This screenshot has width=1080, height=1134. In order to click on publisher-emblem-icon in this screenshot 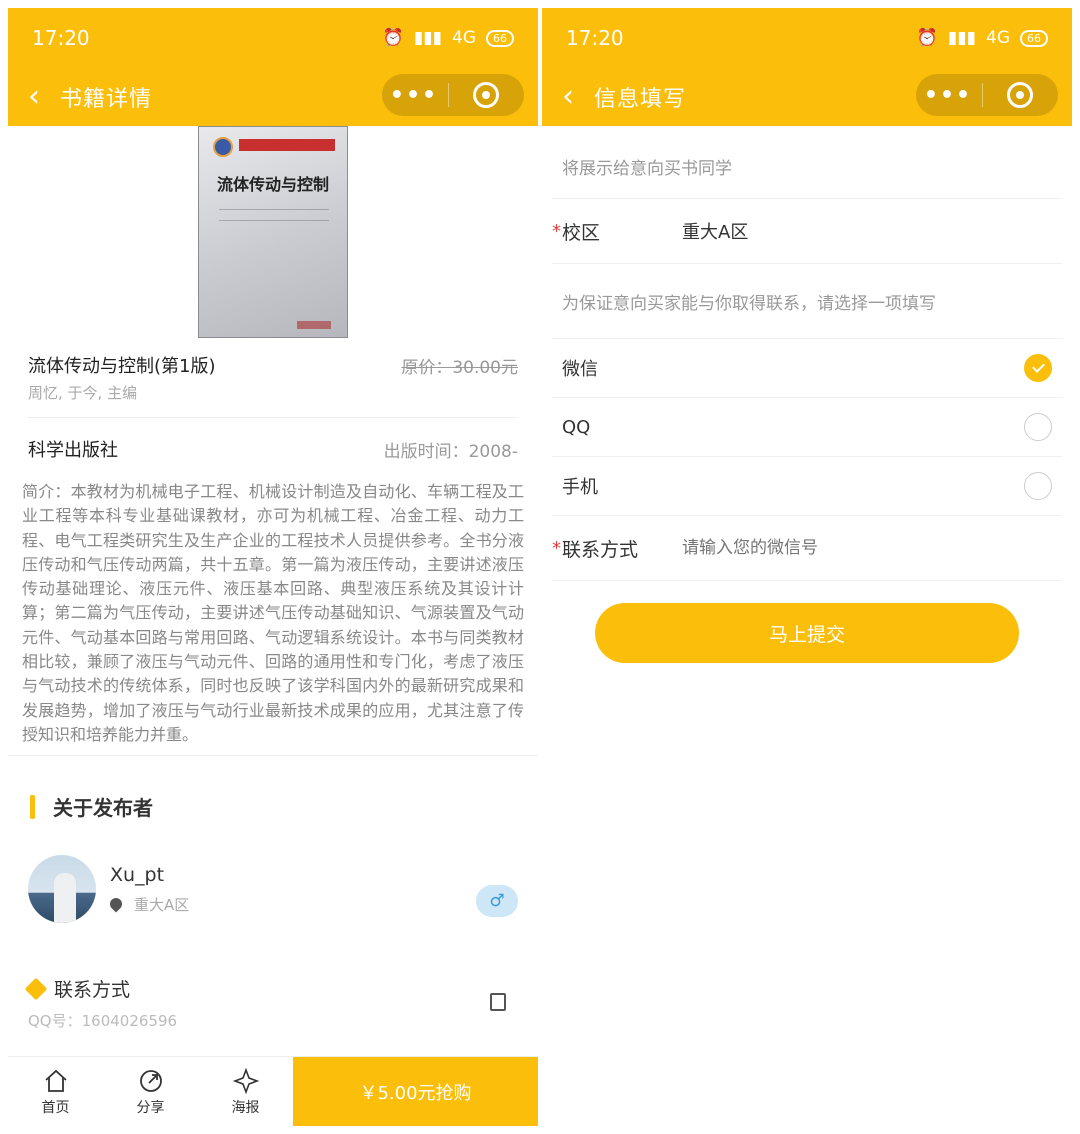, I will do `click(223, 147)`.